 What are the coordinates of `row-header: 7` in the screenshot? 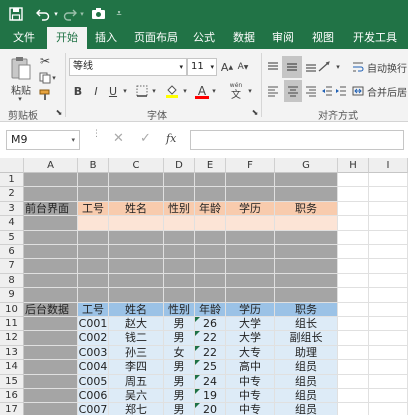 It's located at (12, 266).